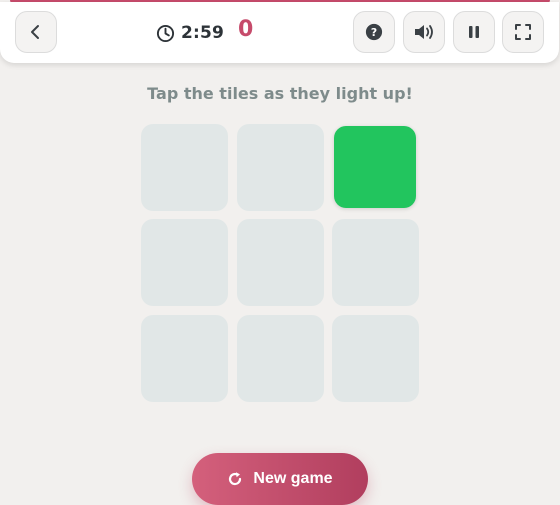 The image size is (560, 505). Describe the element at coordinates (203, 33) in the screenshot. I see `timer-value: 2:59` at that location.